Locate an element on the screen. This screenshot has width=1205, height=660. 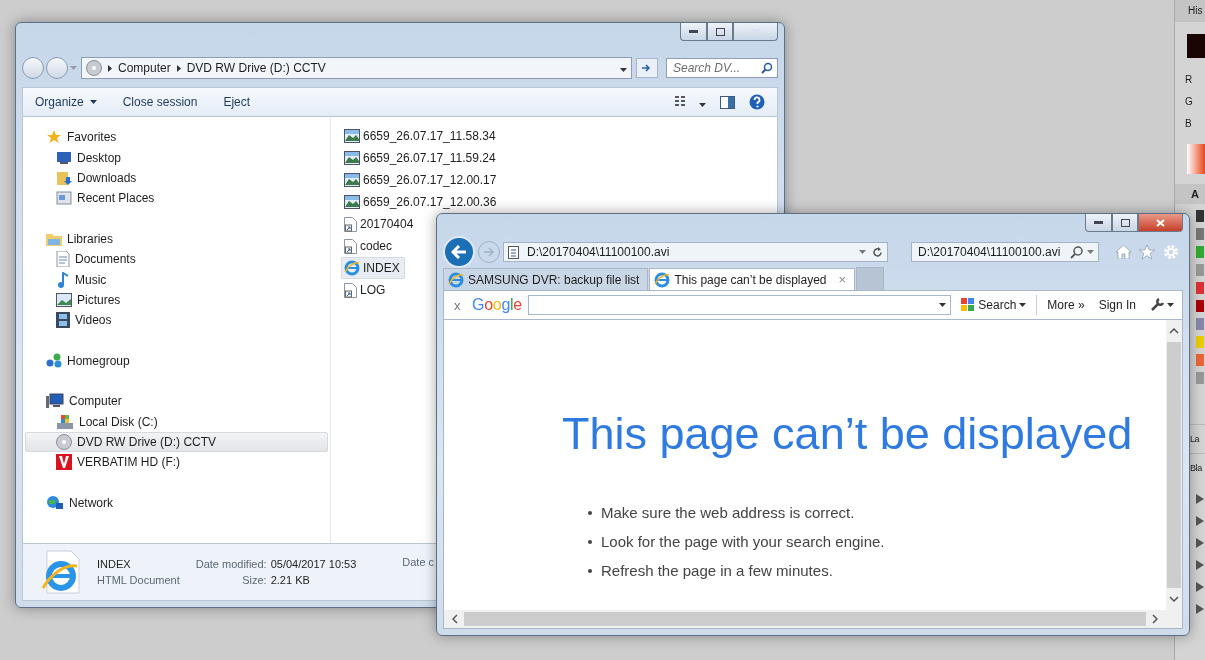
toolbar-button: Eject is located at coordinates (237, 102).